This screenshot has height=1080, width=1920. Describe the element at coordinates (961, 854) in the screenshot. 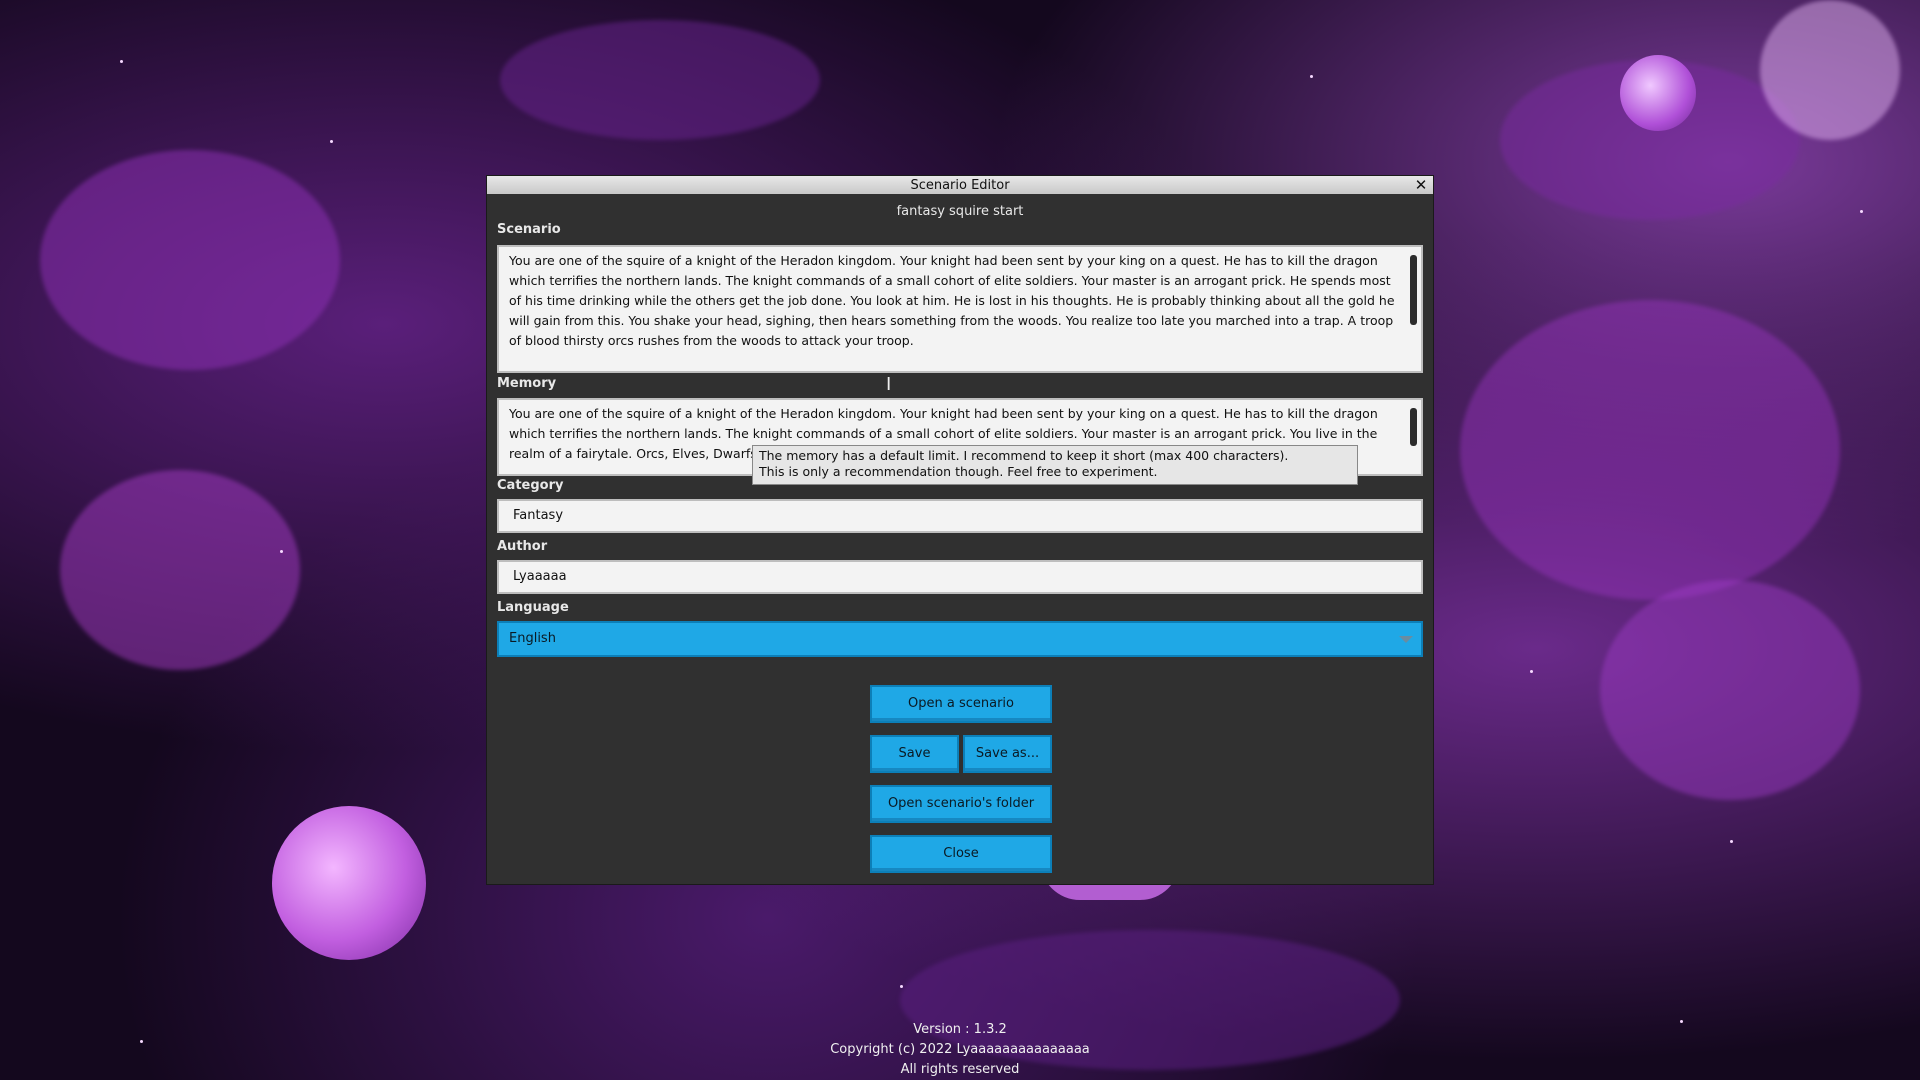

I see `close-button: Close` at that location.